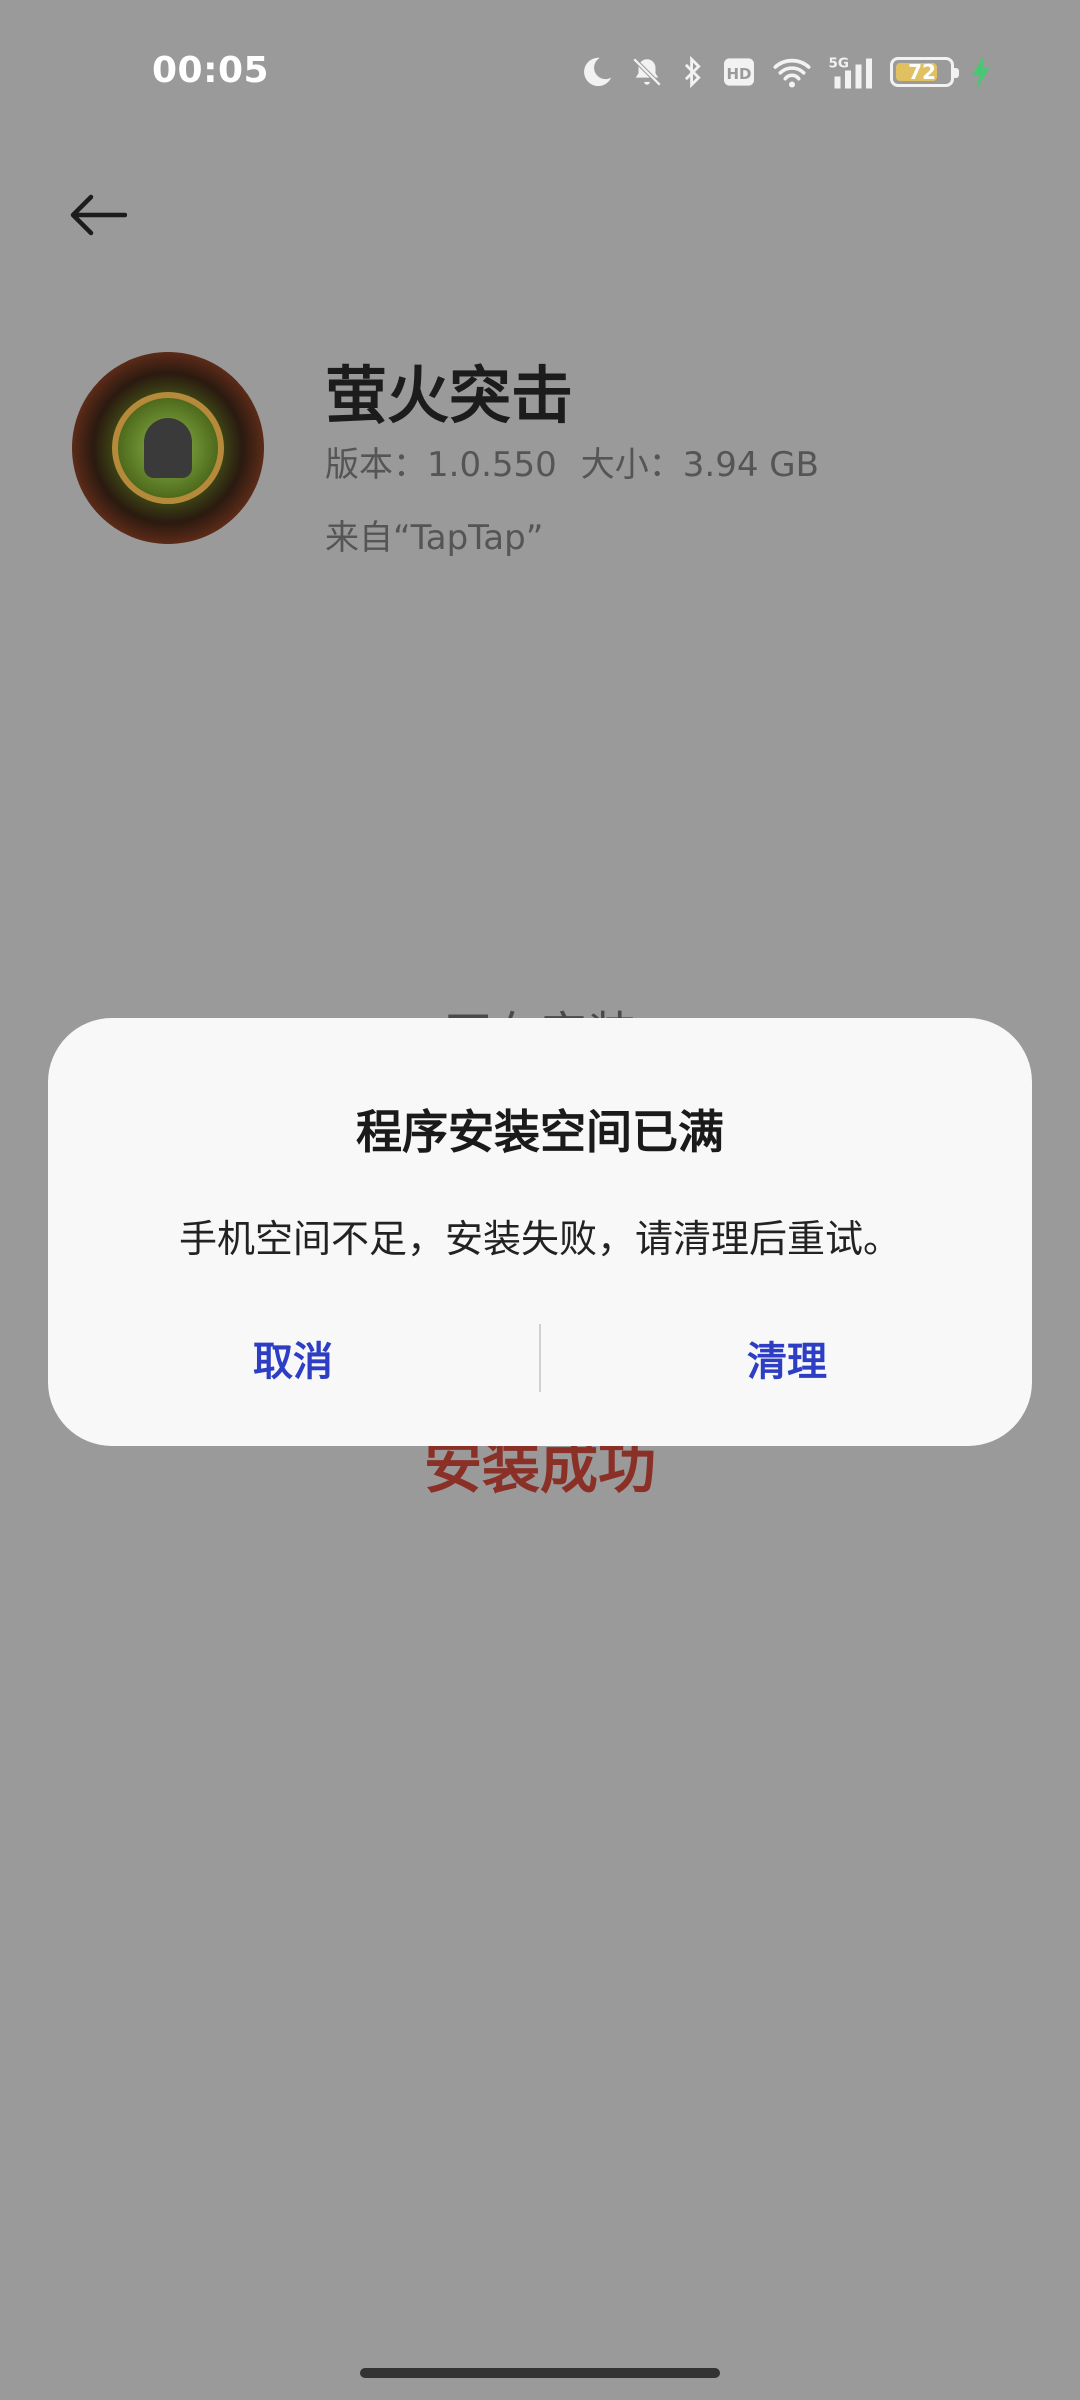  What do you see at coordinates (434, 538) in the screenshot?
I see `app-source: 来自“TapTap”` at bounding box center [434, 538].